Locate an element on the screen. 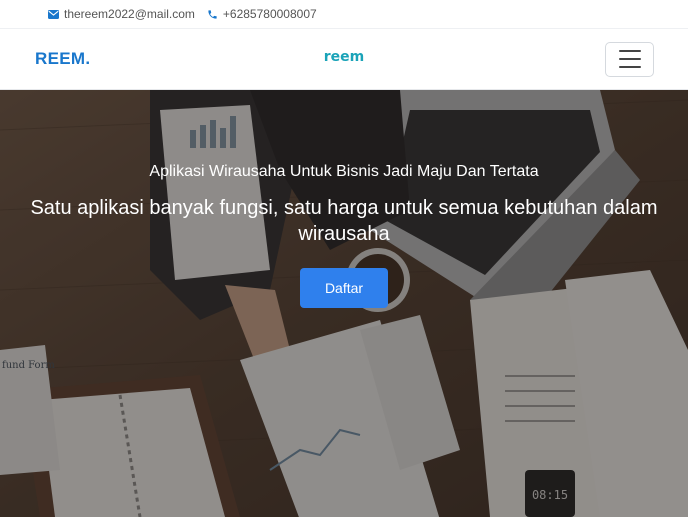  phone-text: +6285780008007 is located at coordinates (269, 14).